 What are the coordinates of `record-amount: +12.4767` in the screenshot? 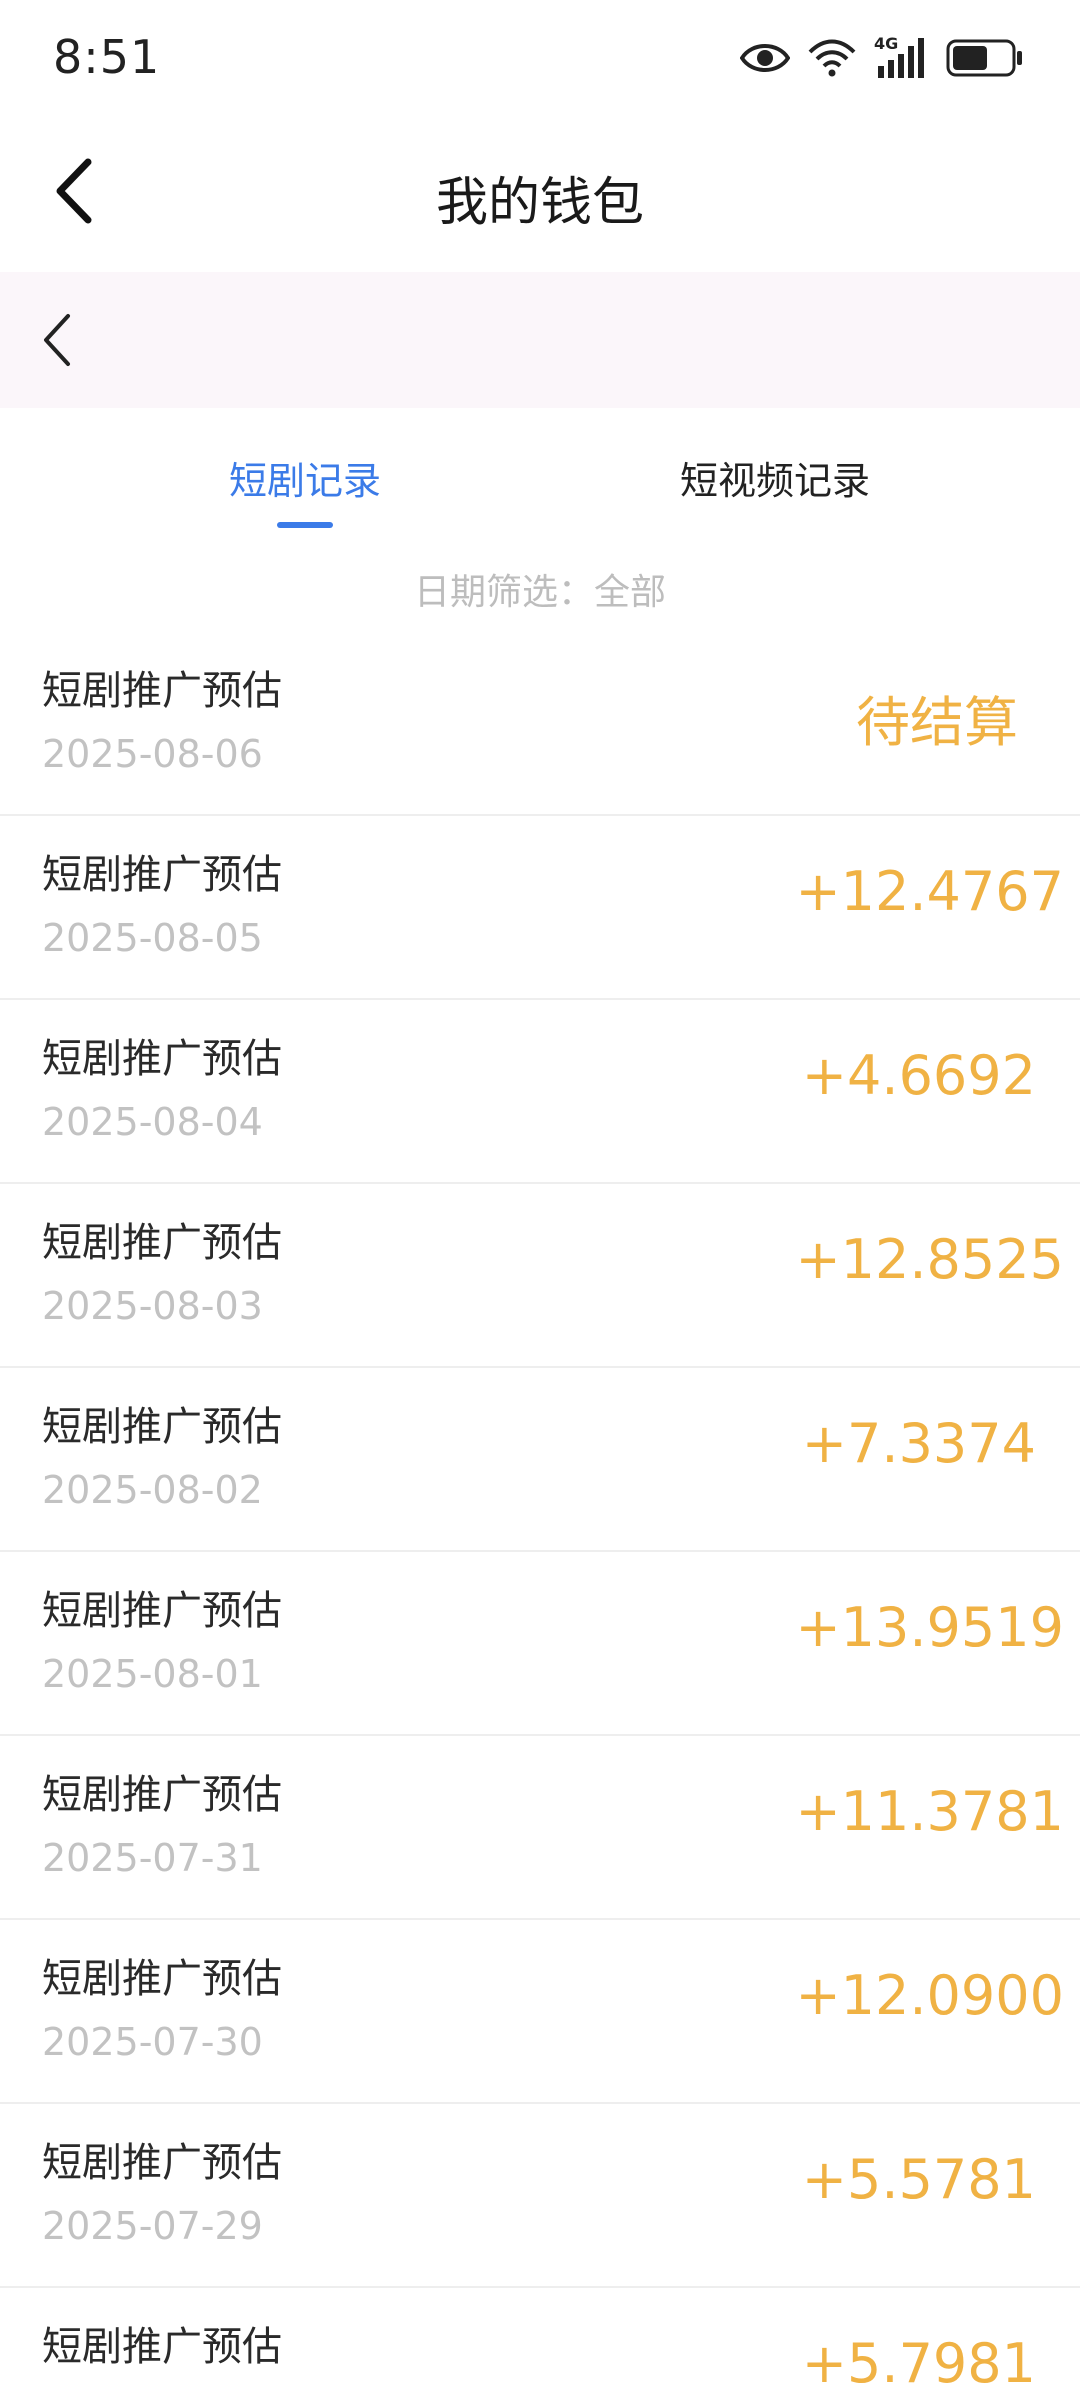 It's located at (929, 891).